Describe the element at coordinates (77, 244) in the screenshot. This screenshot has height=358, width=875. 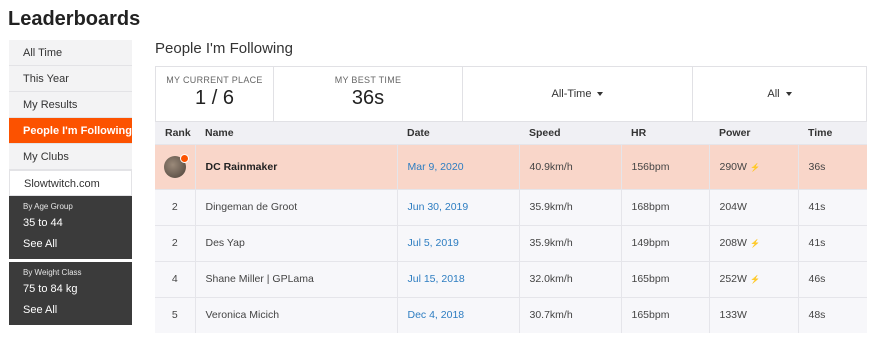
I see `age-group-see-all-link: See All` at that location.